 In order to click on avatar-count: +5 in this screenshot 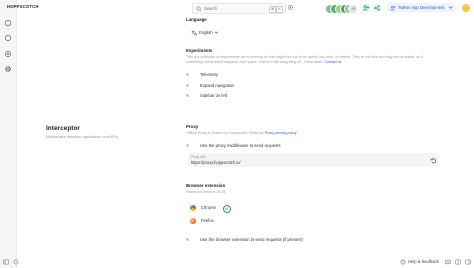, I will do `click(353, 8)`.